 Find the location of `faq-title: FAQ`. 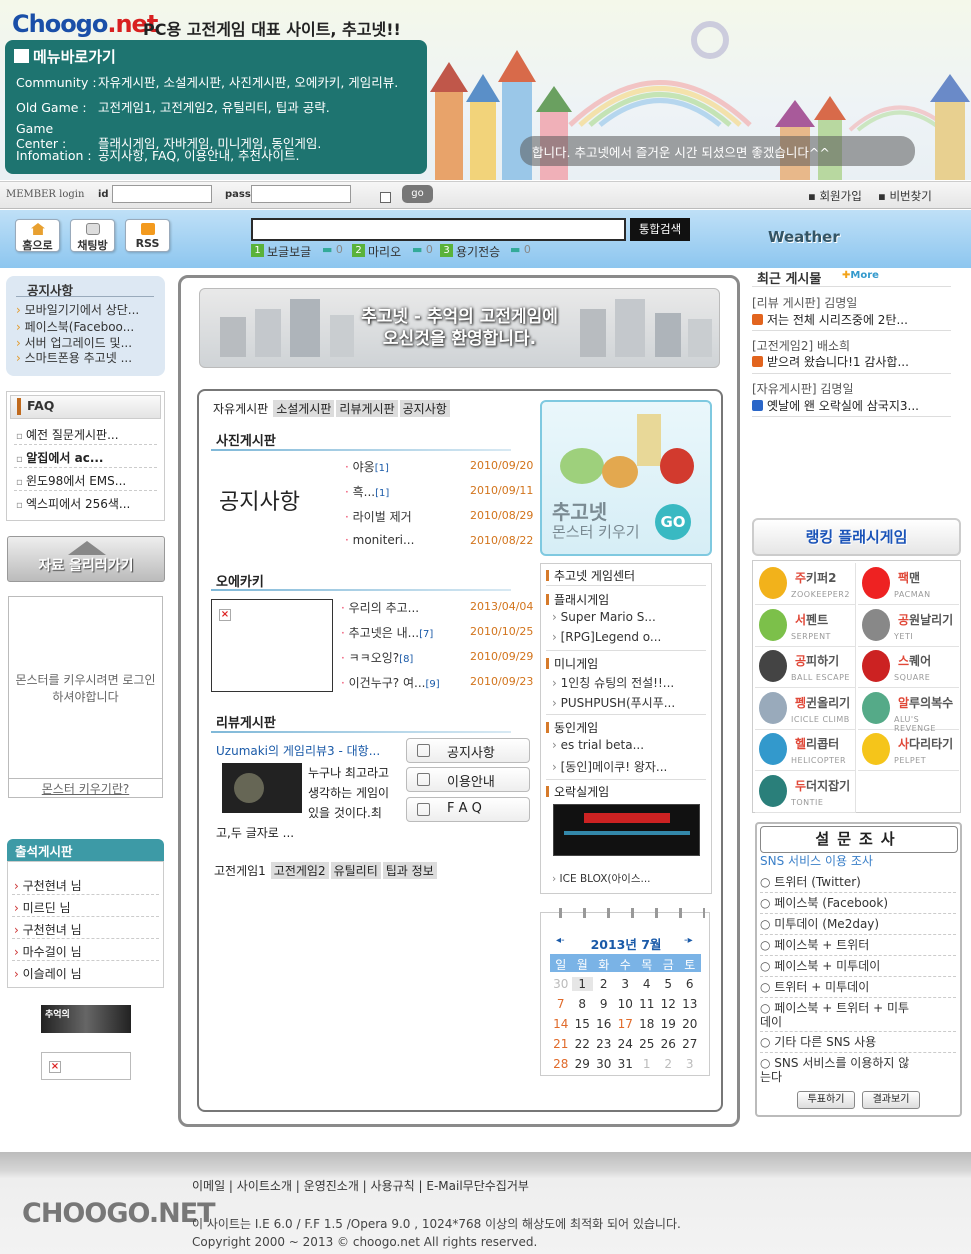

faq-title: FAQ is located at coordinates (40, 405).